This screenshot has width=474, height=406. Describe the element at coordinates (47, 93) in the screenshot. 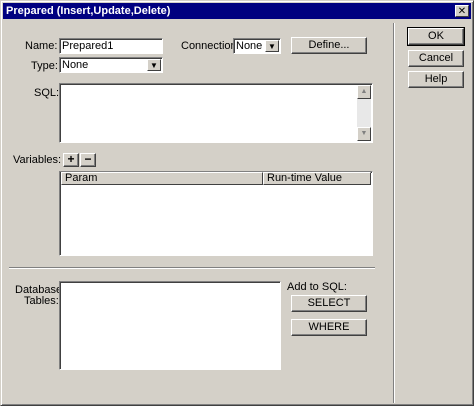

I see `sql-label: SQL:` at that location.